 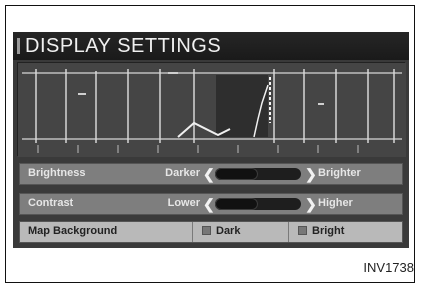 What do you see at coordinates (335, 203) in the screenshot?
I see `contrast-high-label: Higher` at bounding box center [335, 203].